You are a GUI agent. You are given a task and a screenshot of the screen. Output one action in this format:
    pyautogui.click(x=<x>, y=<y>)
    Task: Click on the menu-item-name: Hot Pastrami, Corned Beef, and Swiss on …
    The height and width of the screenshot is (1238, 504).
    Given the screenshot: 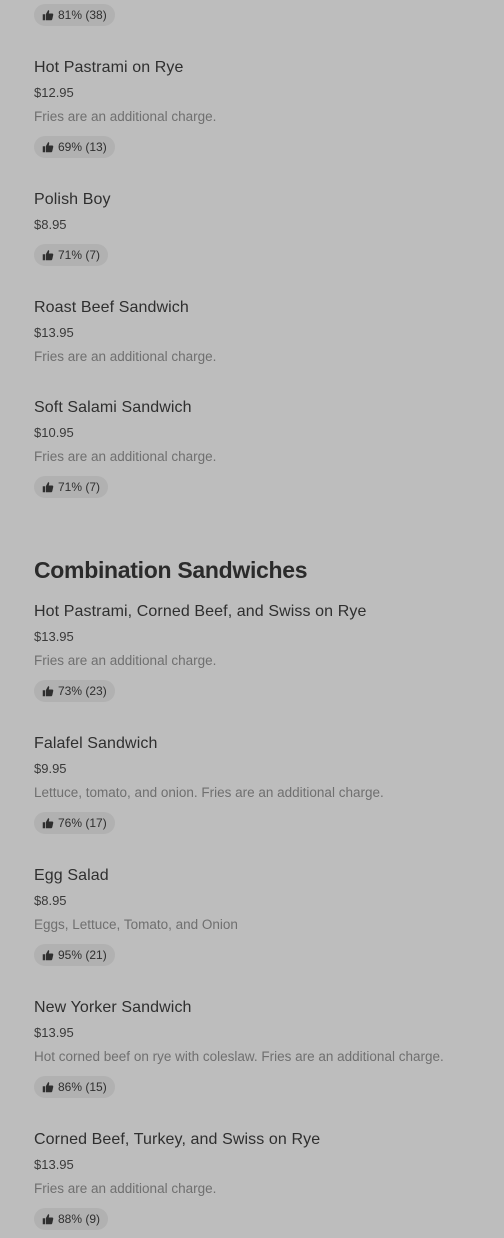 What is the action you would take?
    pyautogui.click(x=200, y=612)
    